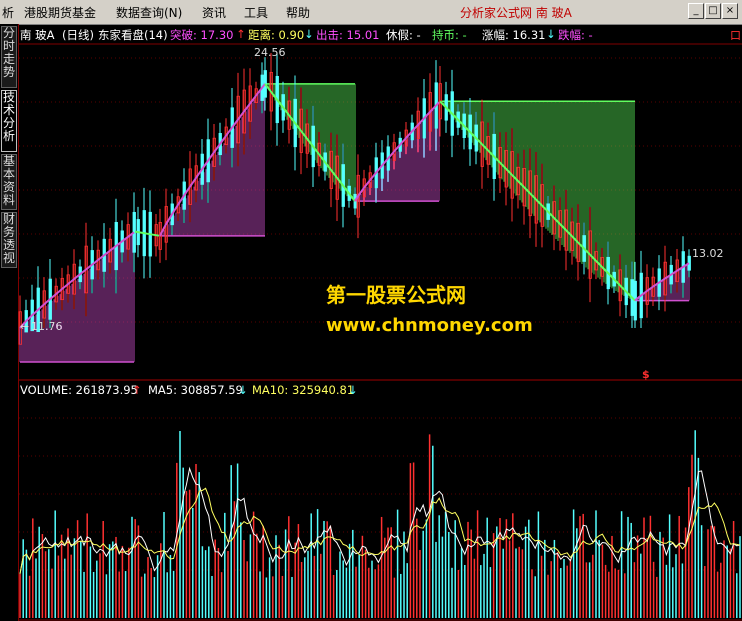 Image resolution: width=742 pixels, height=621 pixels. Describe the element at coordinates (708, 253) in the screenshot. I see `recent-price-label: 13.02` at that location.